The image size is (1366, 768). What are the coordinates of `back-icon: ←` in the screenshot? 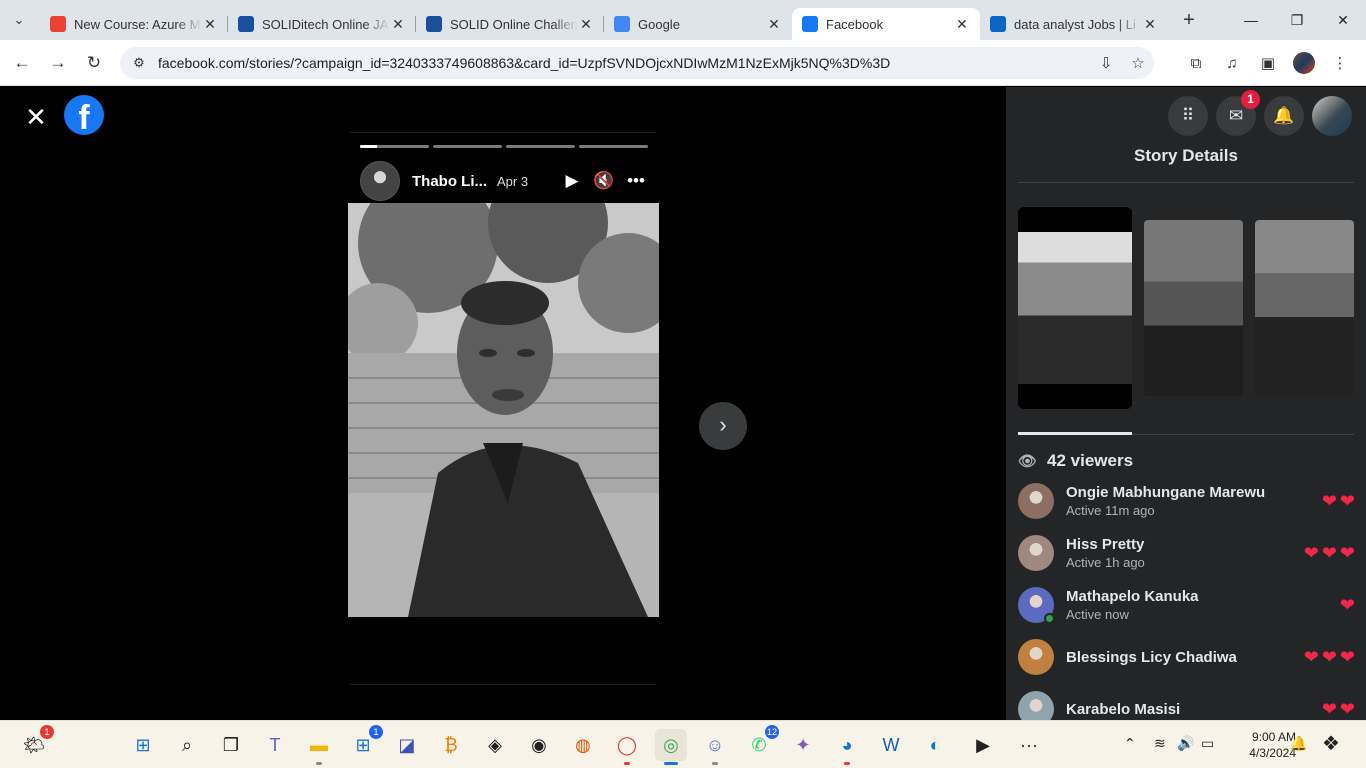 It's located at (22, 63).